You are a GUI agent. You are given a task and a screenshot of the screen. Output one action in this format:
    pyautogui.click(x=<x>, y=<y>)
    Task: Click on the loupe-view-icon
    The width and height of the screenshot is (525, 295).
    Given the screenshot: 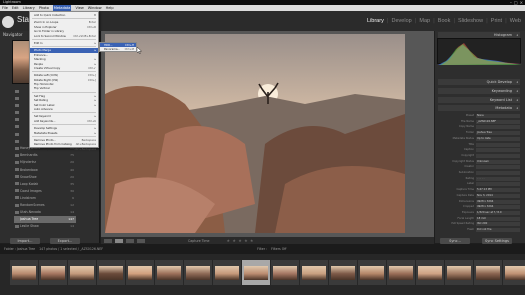 What is the action you would take?
    pyautogui.click(x=119, y=240)
    